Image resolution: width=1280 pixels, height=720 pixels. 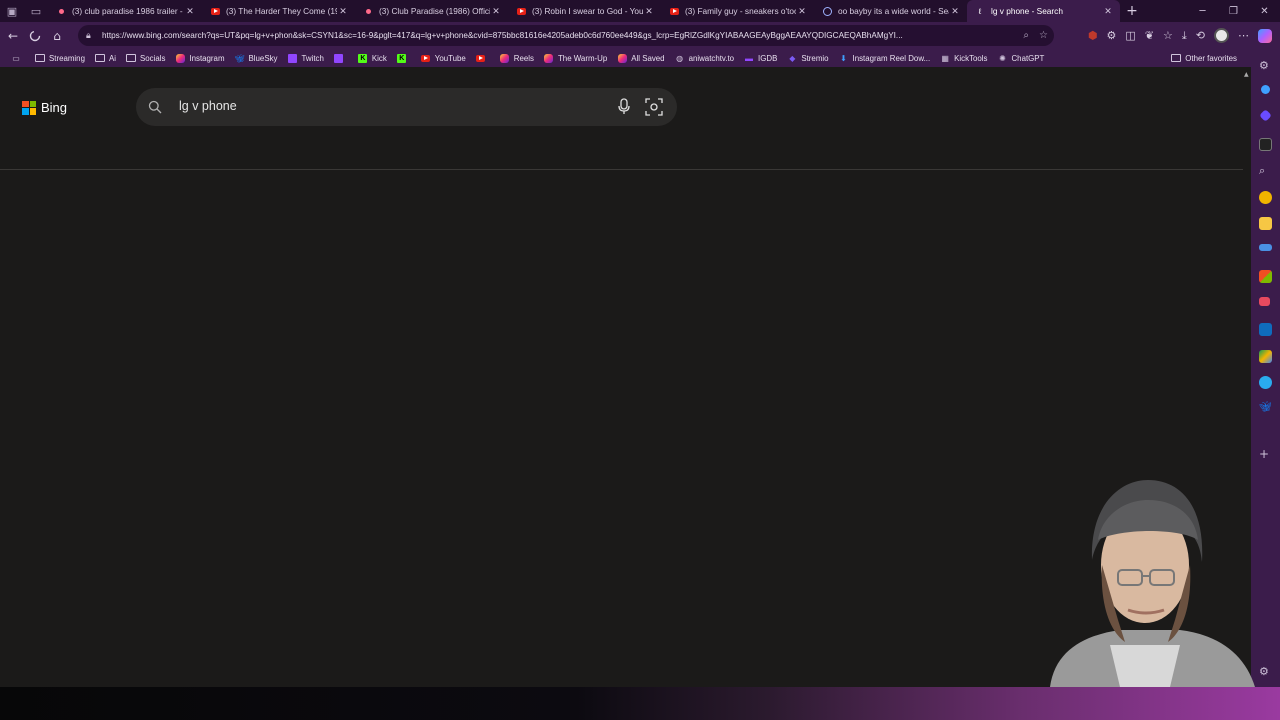 I want to click on search-sidebar-icon: ⌕, so click(x=1265, y=170).